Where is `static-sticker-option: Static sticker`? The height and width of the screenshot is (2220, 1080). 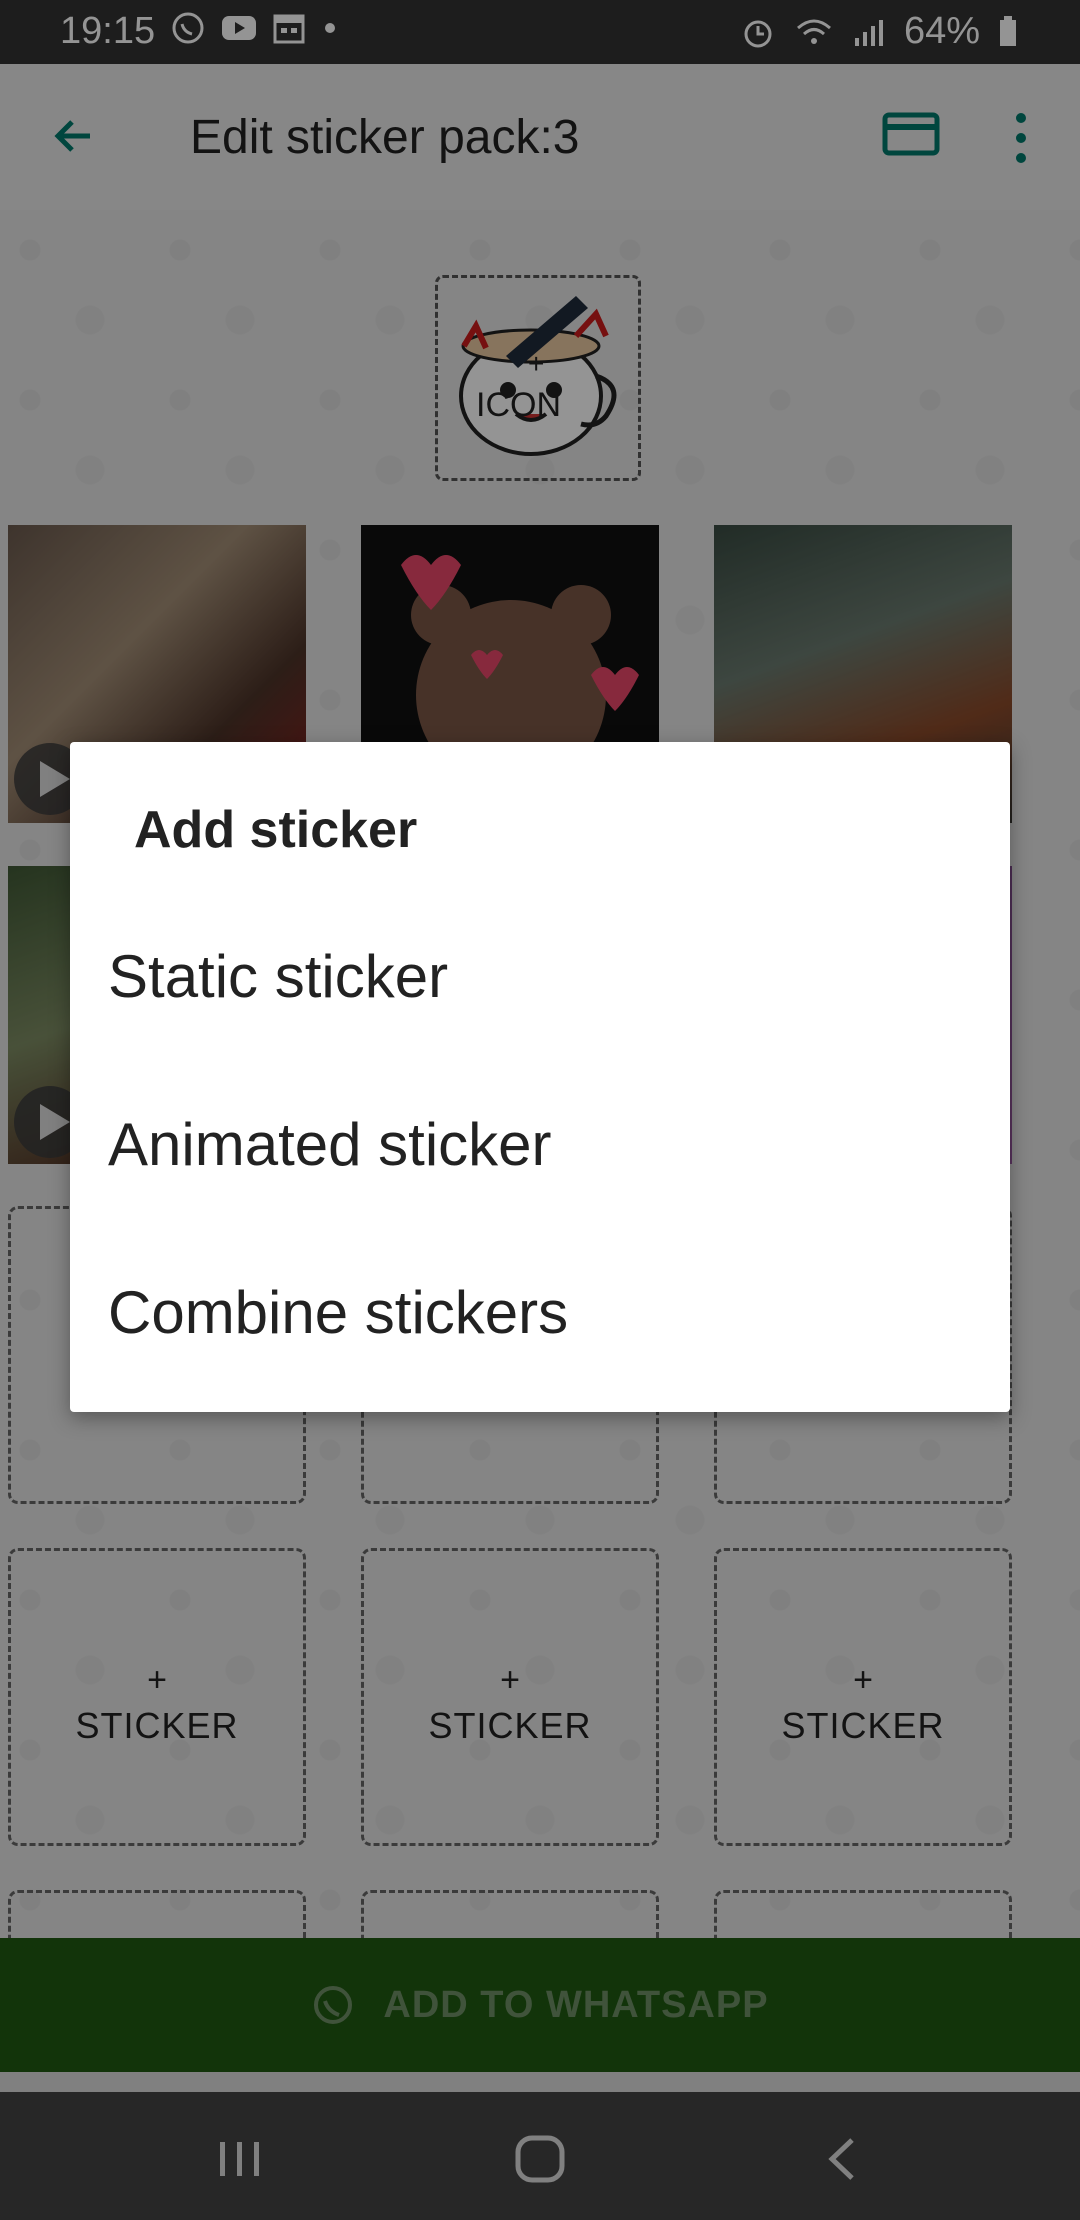 static-sticker-option: Static sticker is located at coordinates (278, 976).